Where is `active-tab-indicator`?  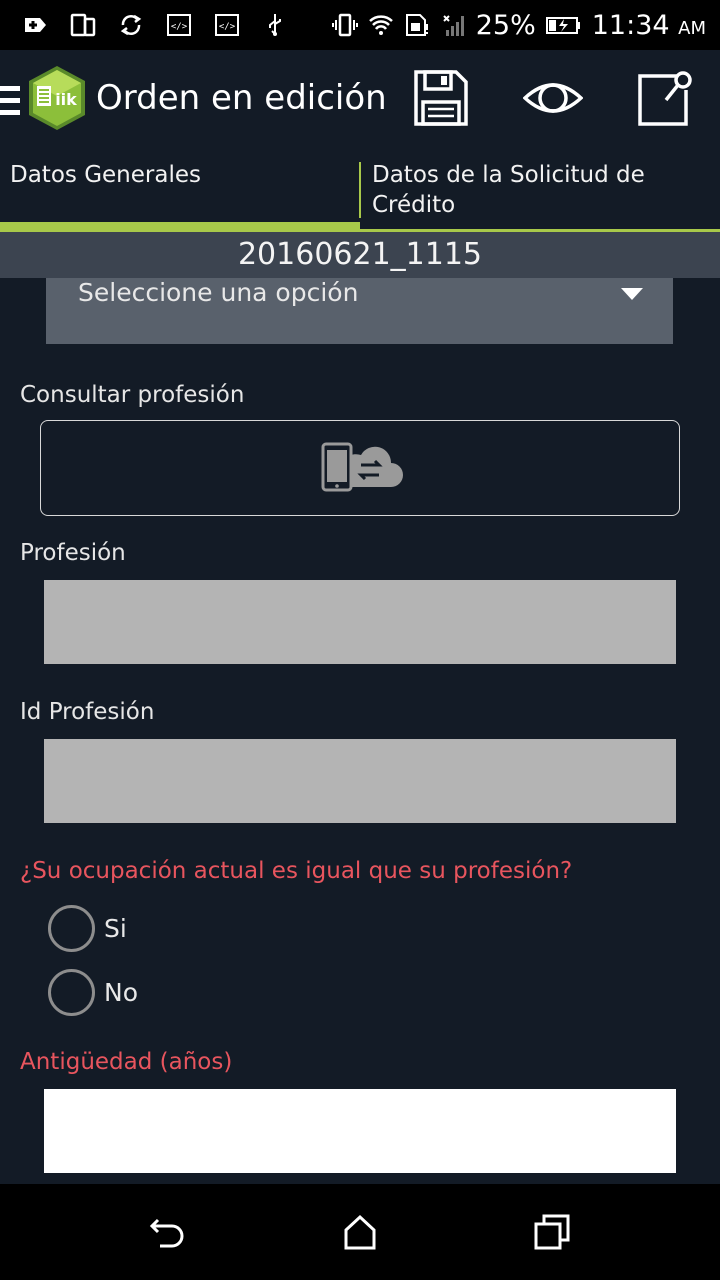 active-tab-indicator is located at coordinates (180, 227).